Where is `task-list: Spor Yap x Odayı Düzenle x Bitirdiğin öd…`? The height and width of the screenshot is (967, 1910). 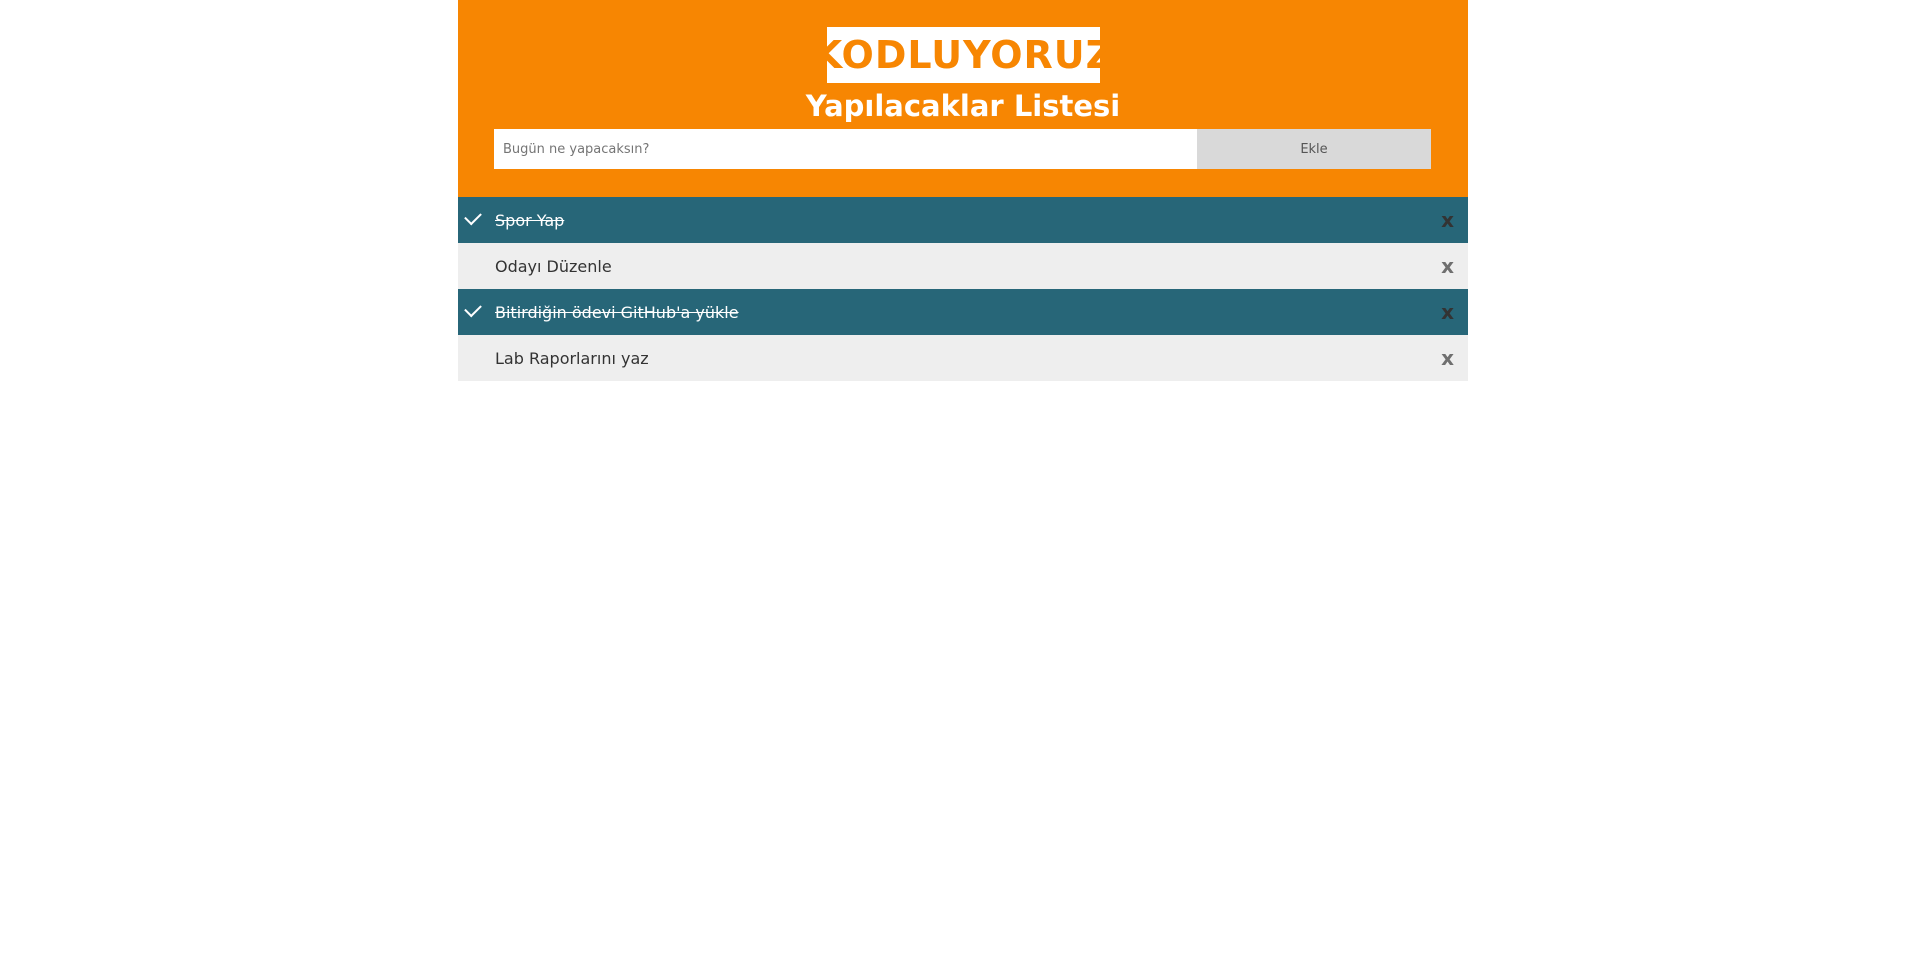
task-list: Spor Yap x Odayı Düzenle x Bitirdiğin öd… is located at coordinates (963, 289).